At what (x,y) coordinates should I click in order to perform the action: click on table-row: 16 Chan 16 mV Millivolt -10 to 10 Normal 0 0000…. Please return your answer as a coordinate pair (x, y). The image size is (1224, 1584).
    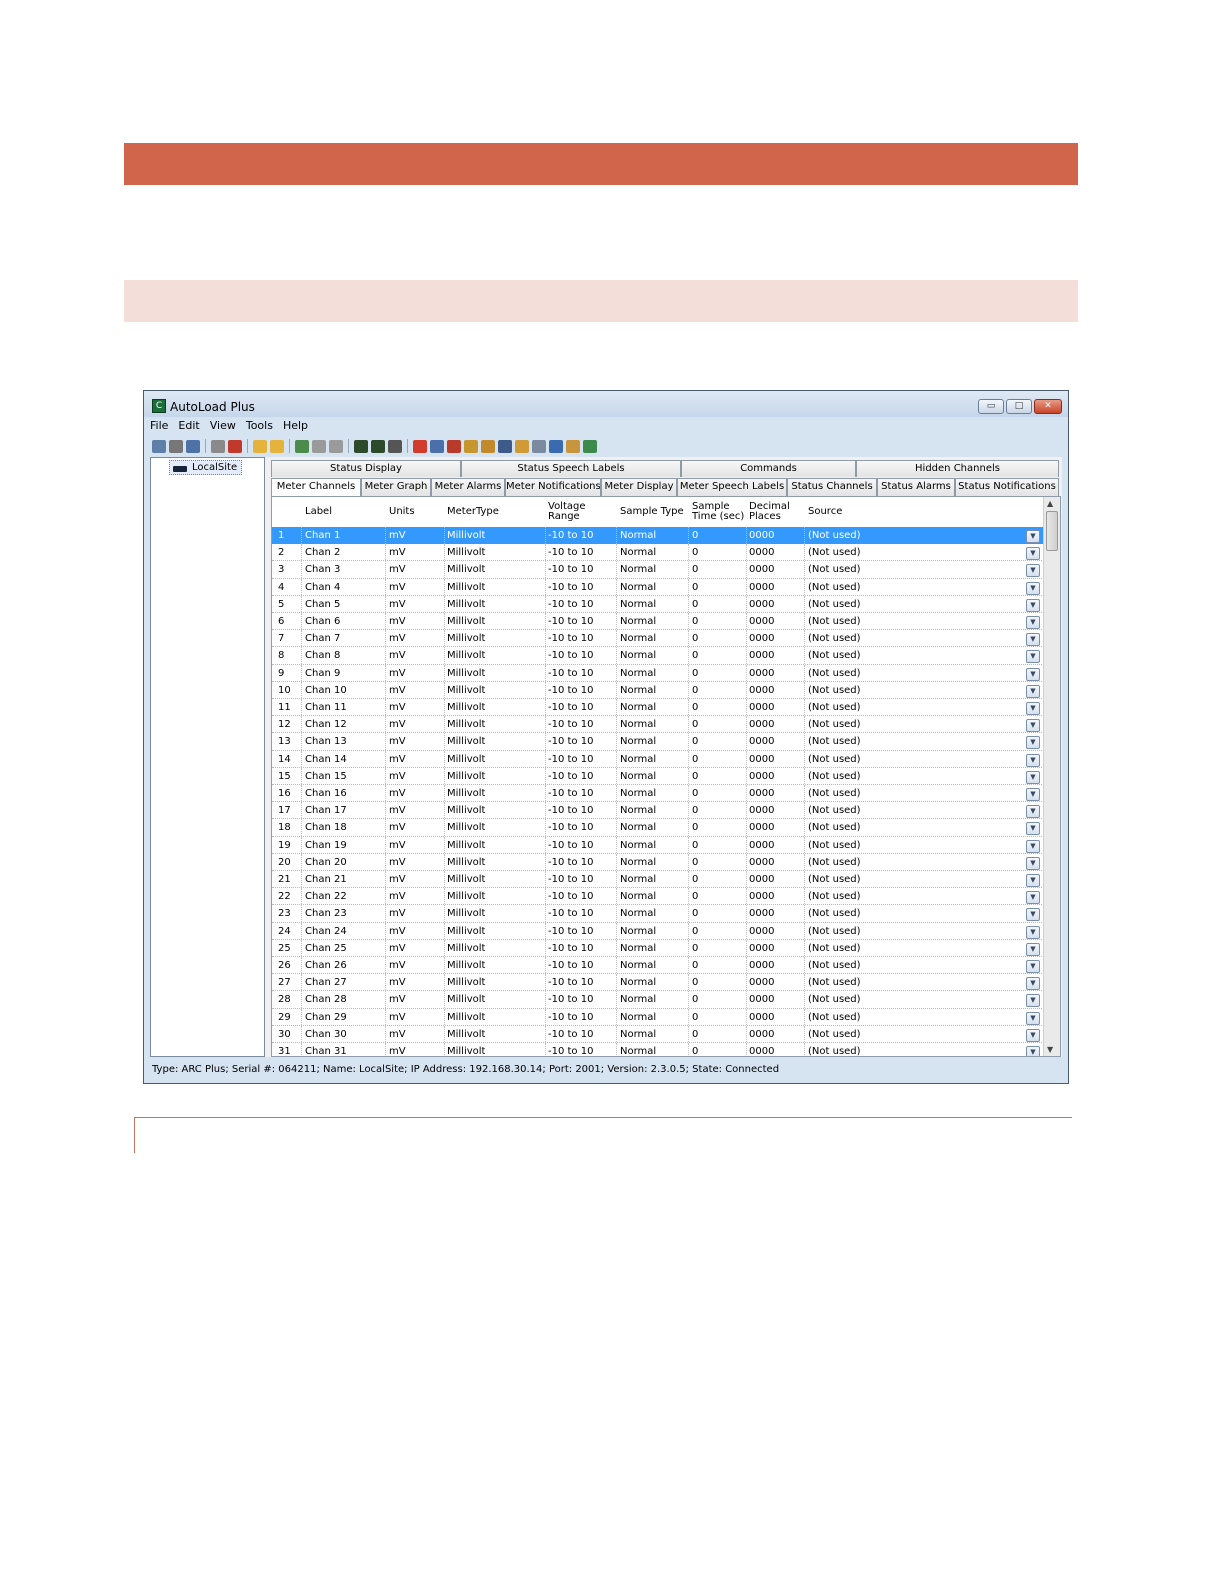
    Looking at the image, I should click on (658, 794).